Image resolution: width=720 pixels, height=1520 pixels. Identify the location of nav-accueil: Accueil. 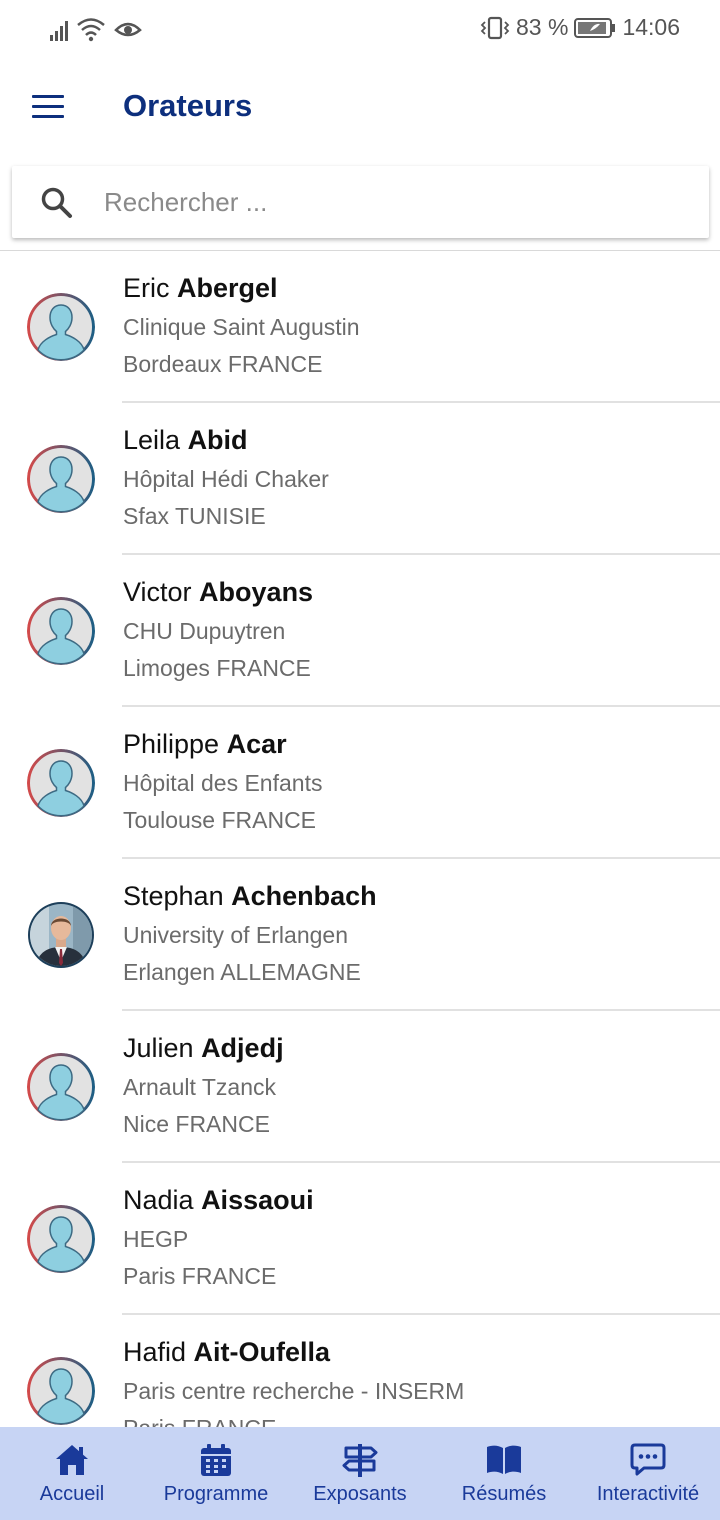
(72, 1473).